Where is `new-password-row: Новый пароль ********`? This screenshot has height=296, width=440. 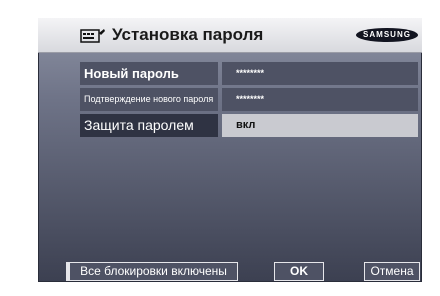 new-password-row: Новый пароль ******** is located at coordinates (249, 73).